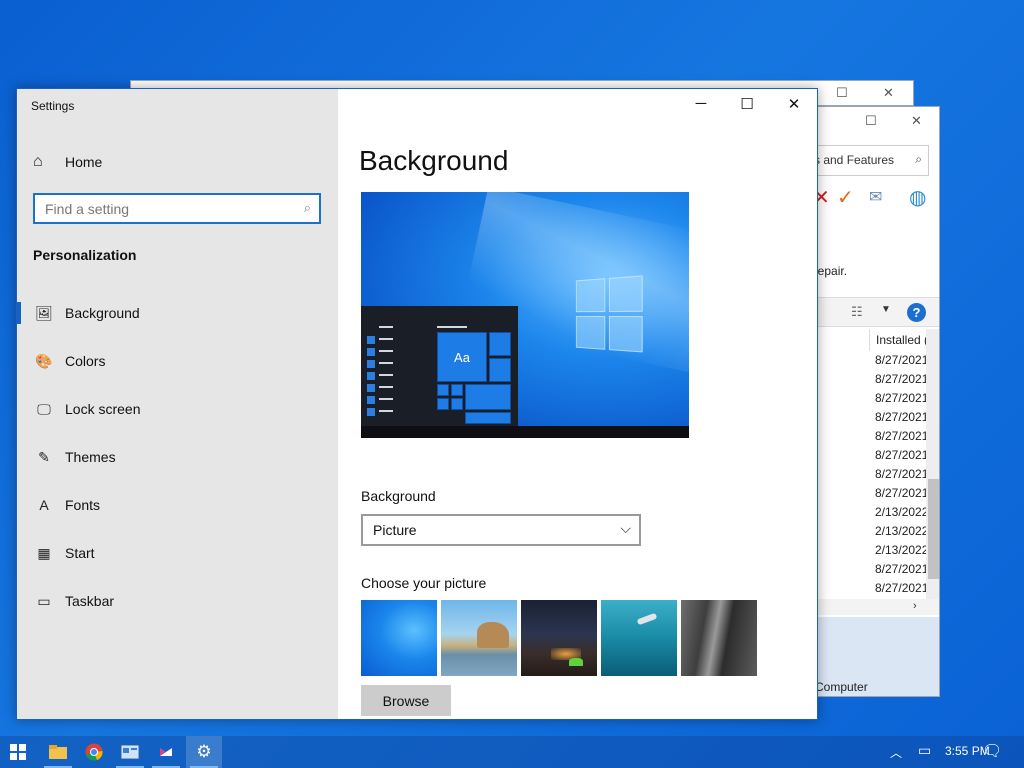 The width and height of the screenshot is (1024, 768). Describe the element at coordinates (44, 456) in the screenshot. I see `brush-icon: ✎` at that location.